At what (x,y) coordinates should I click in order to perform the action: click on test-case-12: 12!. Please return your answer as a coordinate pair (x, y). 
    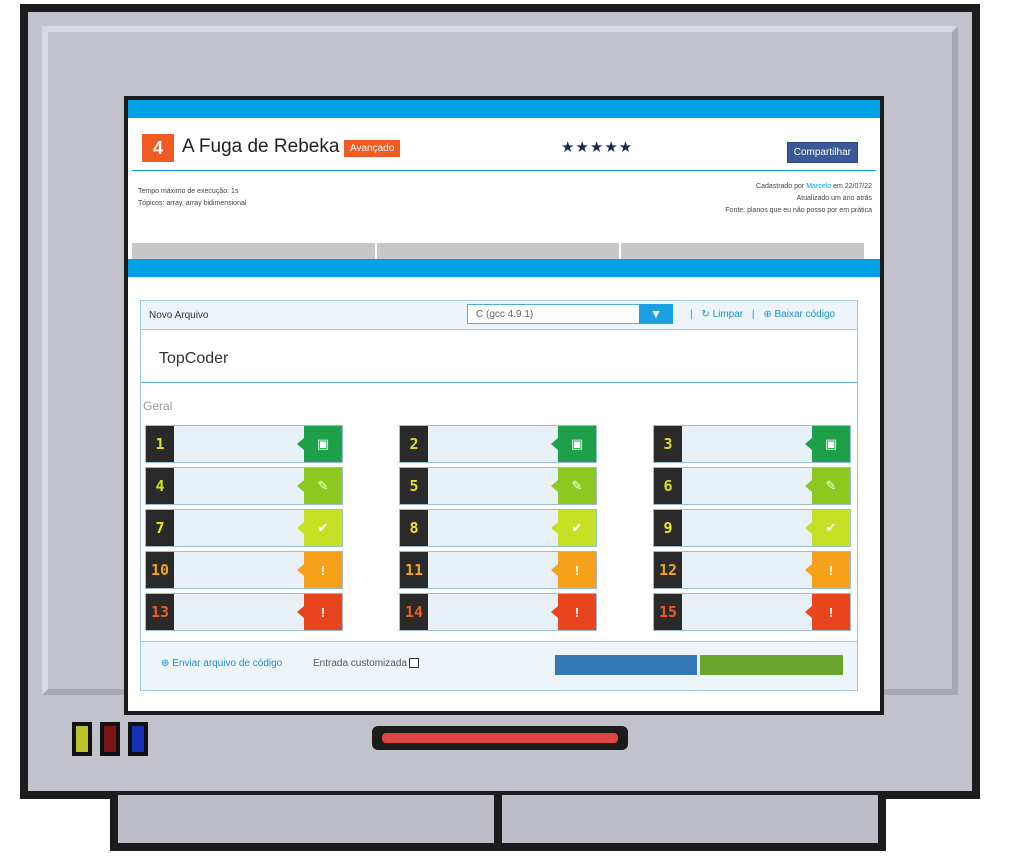
    Looking at the image, I should click on (752, 570).